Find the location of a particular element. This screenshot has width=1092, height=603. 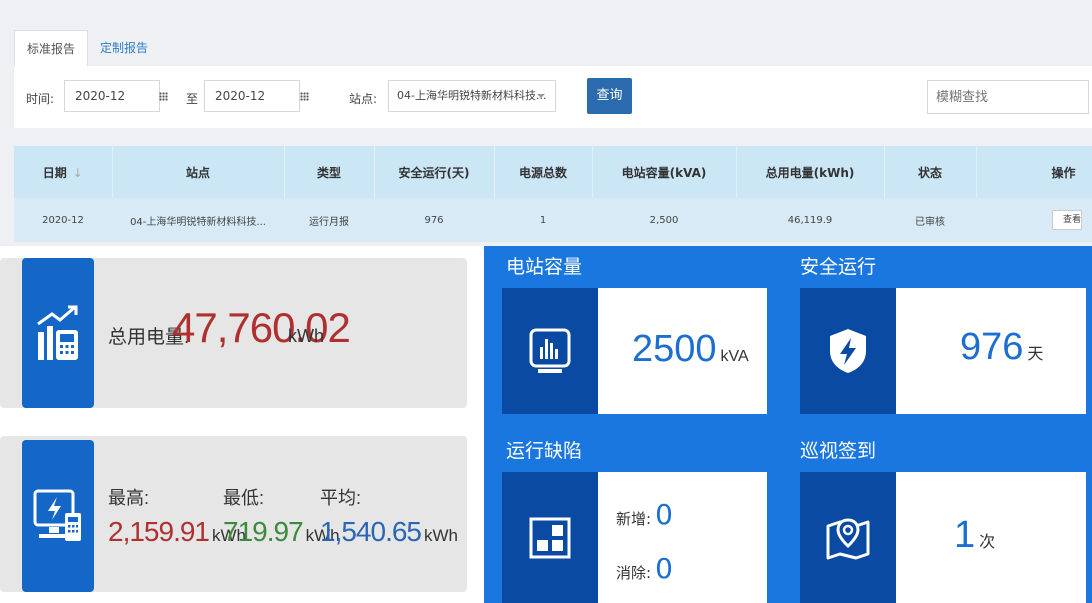

safety-tile: 976 天 is located at coordinates (943, 351).